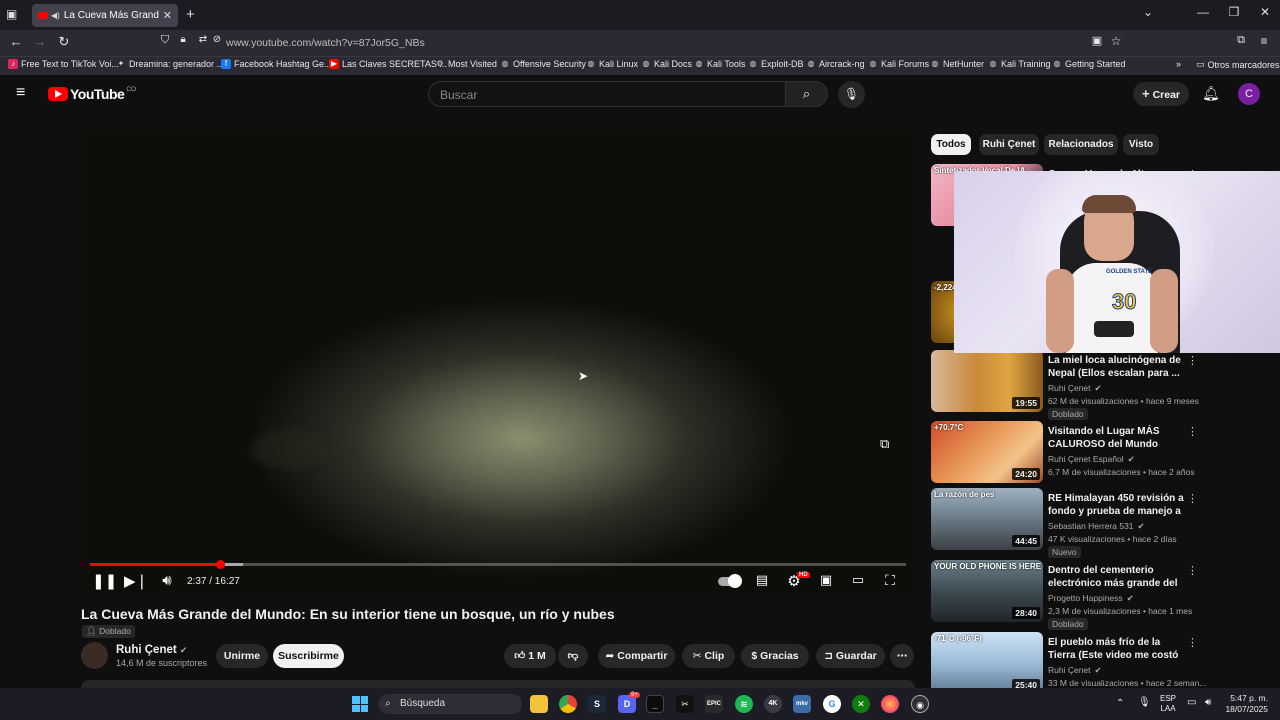 The image size is (1280, 720). I want to click on more-actions-button: ⋯, so click(902, 656).